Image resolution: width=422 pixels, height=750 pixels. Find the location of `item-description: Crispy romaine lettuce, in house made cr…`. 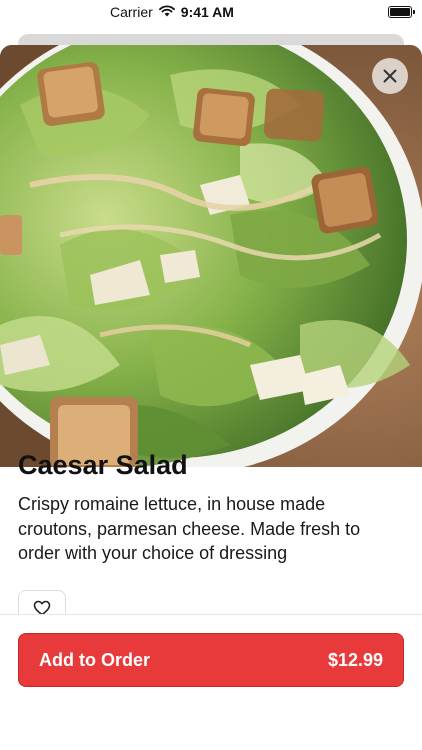

item-description: Crispy romaine lettuce, in house made cr… is located at coordinates (189, 528).